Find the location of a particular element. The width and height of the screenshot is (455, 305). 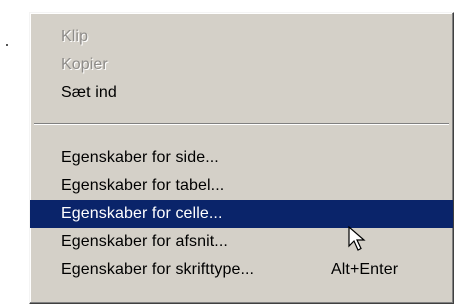

arrow-pointer-icon is located at coordinates (357, 238).